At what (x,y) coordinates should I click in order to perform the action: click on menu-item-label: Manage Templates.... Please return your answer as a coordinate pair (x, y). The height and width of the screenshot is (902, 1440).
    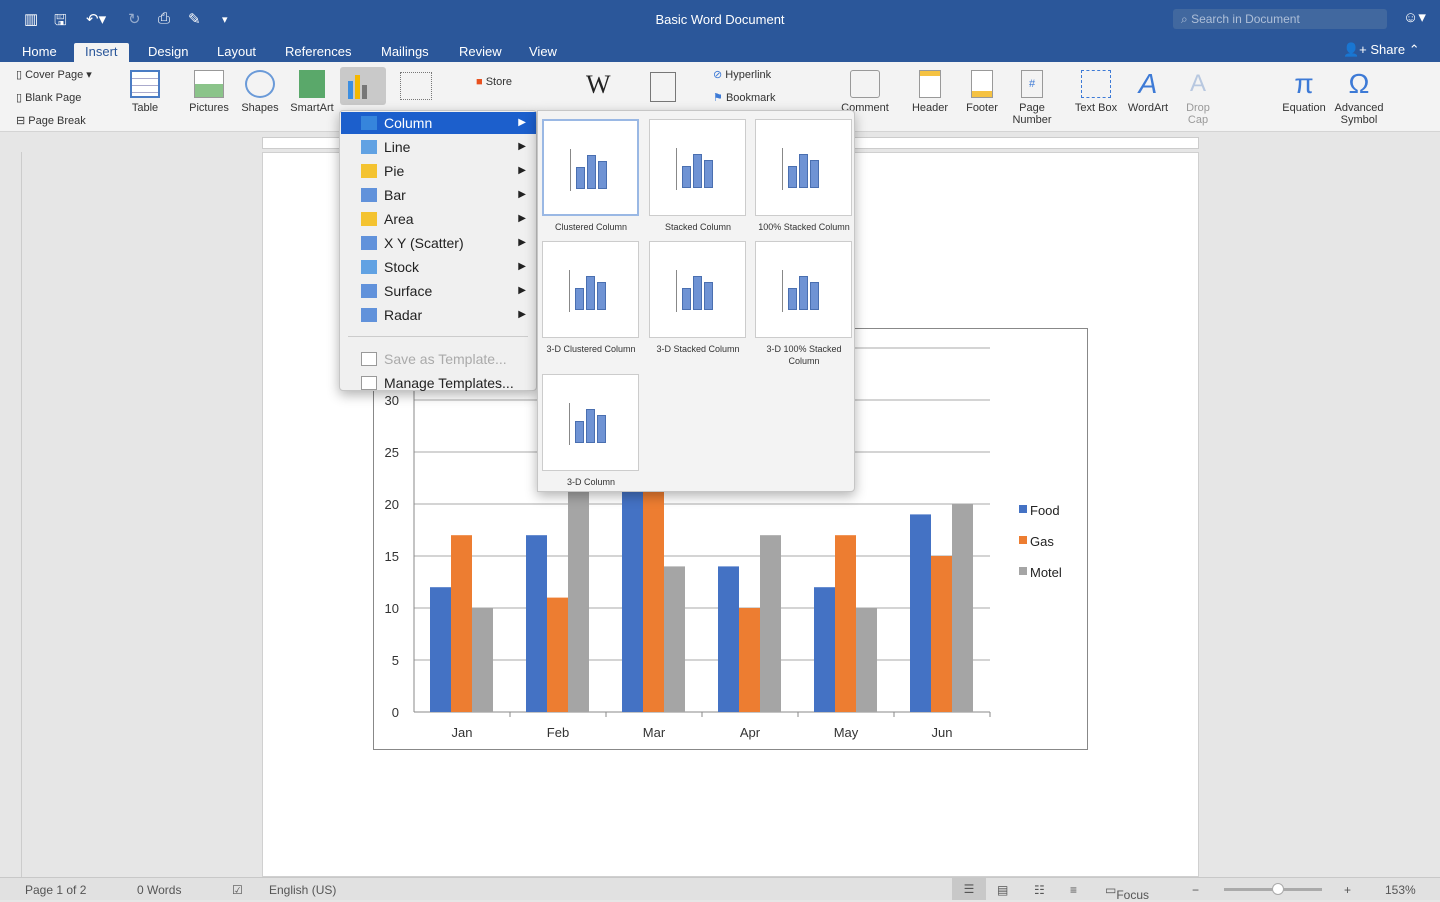
    Looking at the image, I should click on (449, 383).